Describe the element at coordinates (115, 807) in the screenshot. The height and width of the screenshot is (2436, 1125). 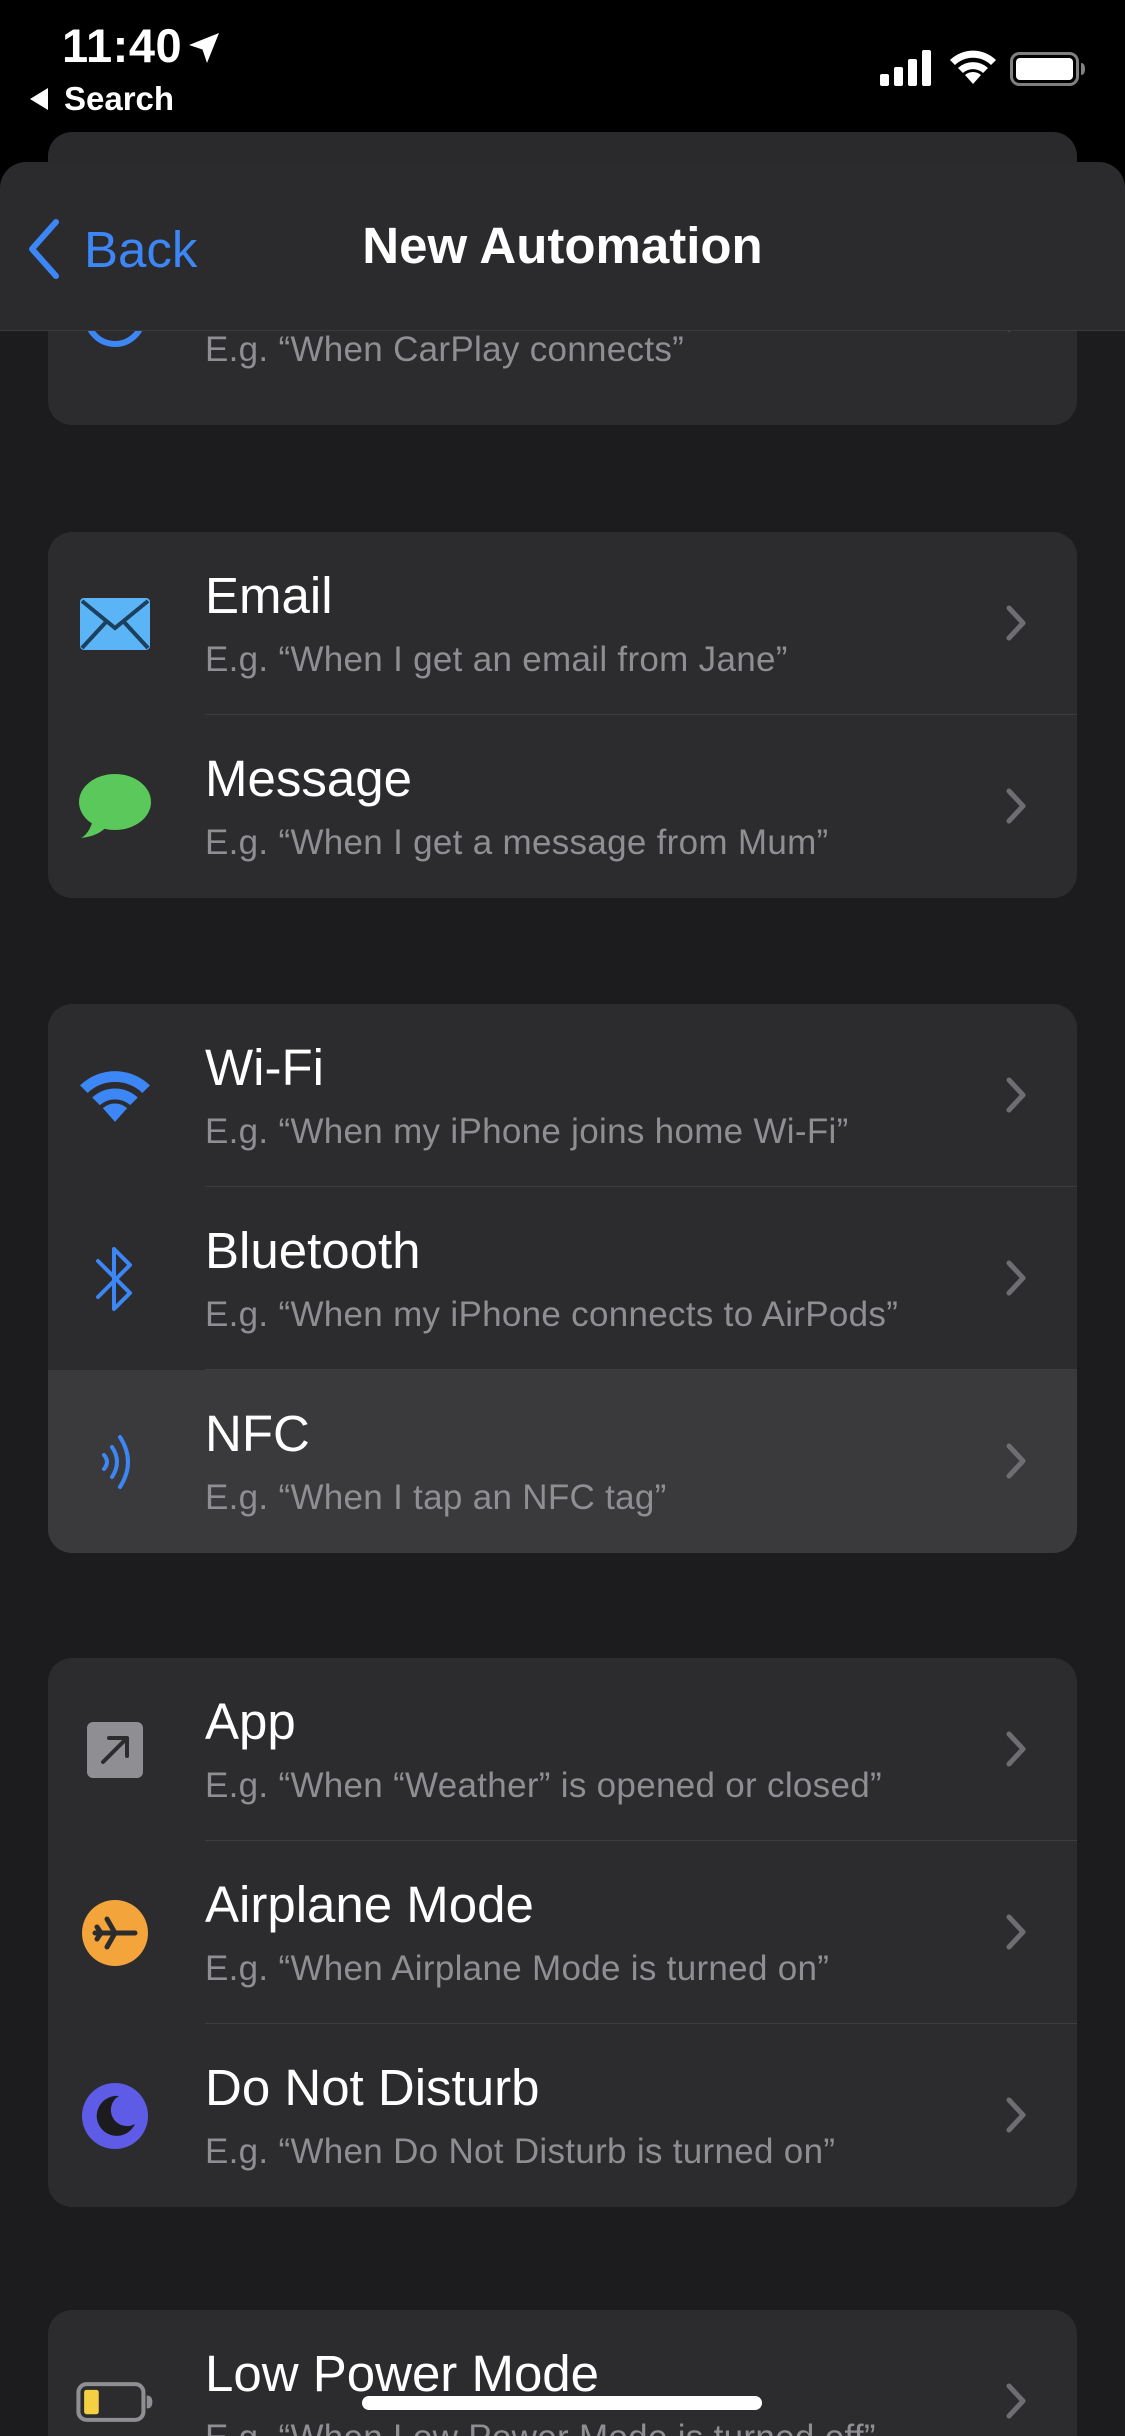
I see `message-bubble-icon` at that location.